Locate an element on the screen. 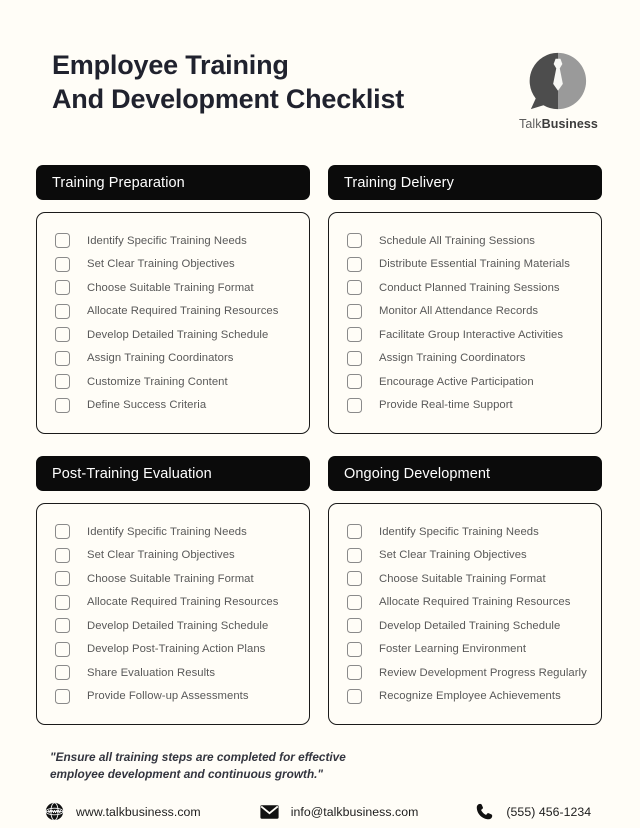  checklist-item-label: Provide Follow-up Assessments is located at coordinates (168, 696).